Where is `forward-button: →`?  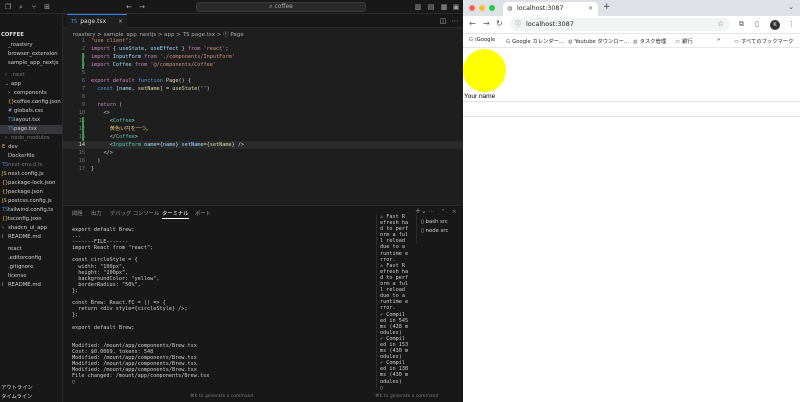
forward-button: → is located at coordinates (486, 23).